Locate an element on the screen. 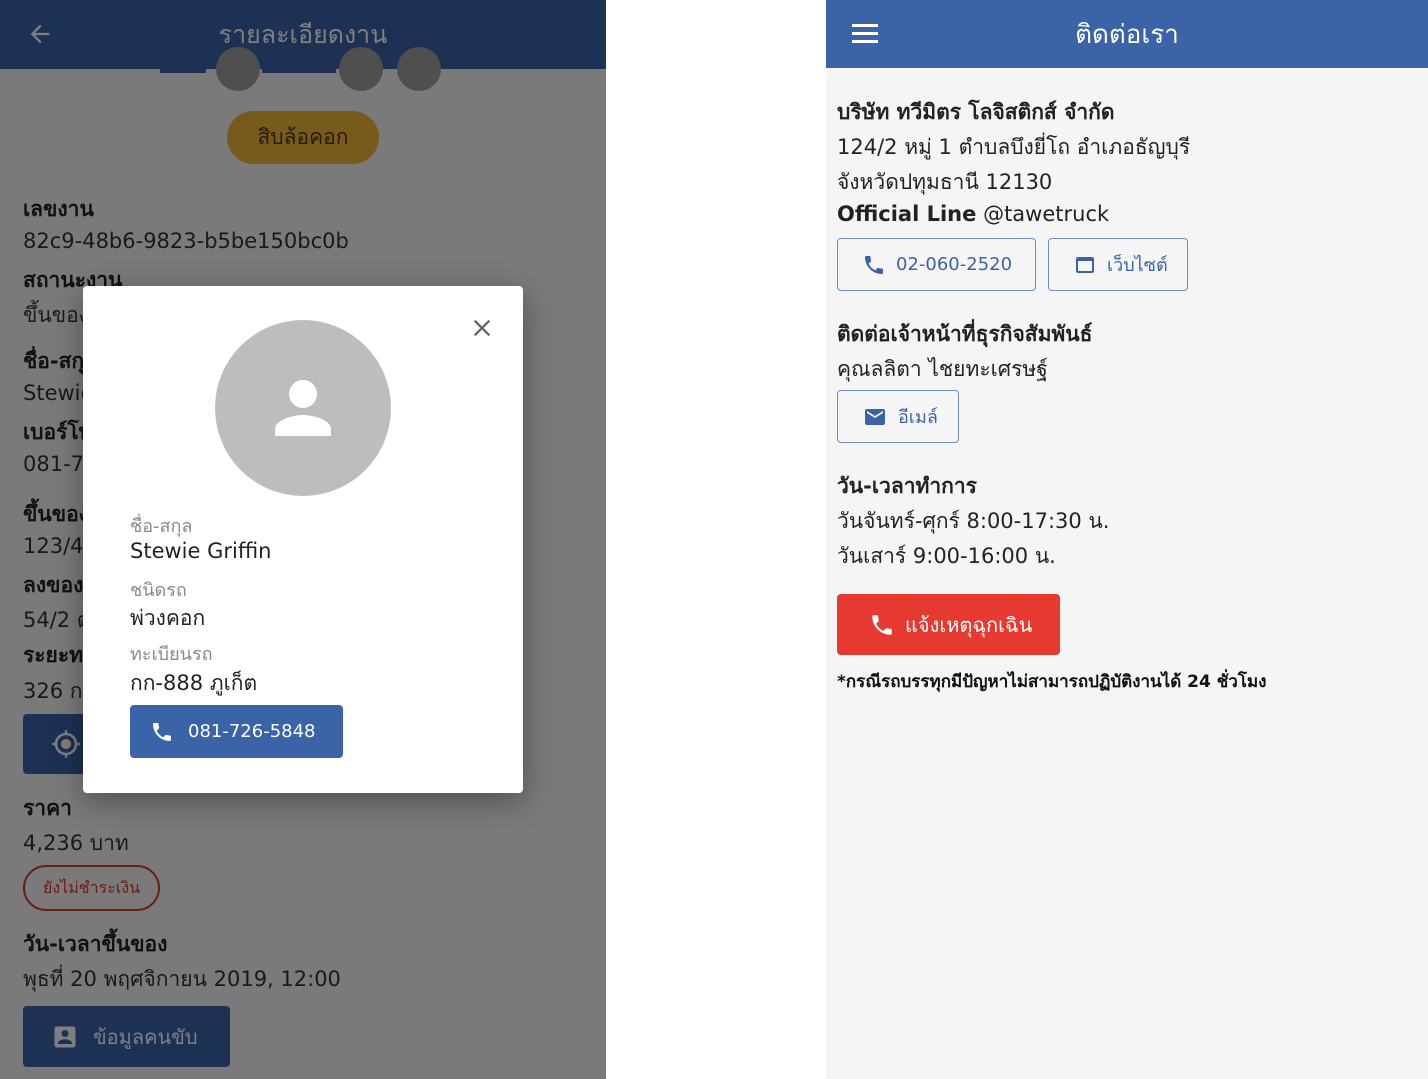 The width and height of the screenshot is (1428, 1079). close-icon is located at coordinates (482, 328).